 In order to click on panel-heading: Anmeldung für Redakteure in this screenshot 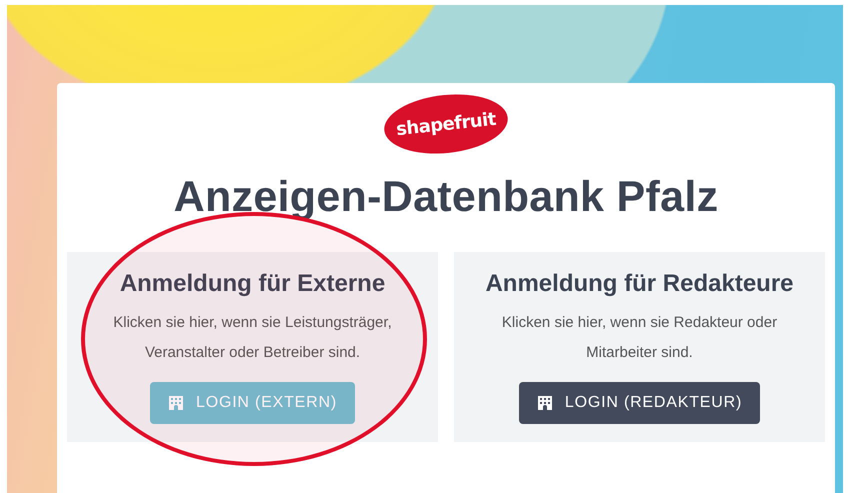, I will do `click(639, 284)`.